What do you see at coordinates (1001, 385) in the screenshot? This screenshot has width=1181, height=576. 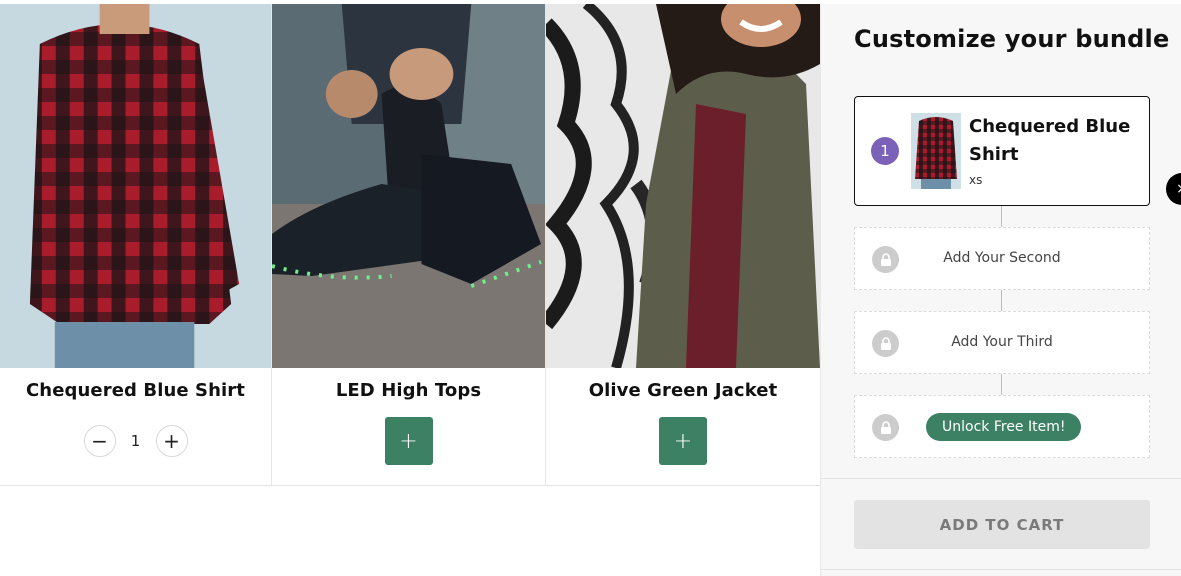 I see `step-connector` at bounding box center [1001, 385].